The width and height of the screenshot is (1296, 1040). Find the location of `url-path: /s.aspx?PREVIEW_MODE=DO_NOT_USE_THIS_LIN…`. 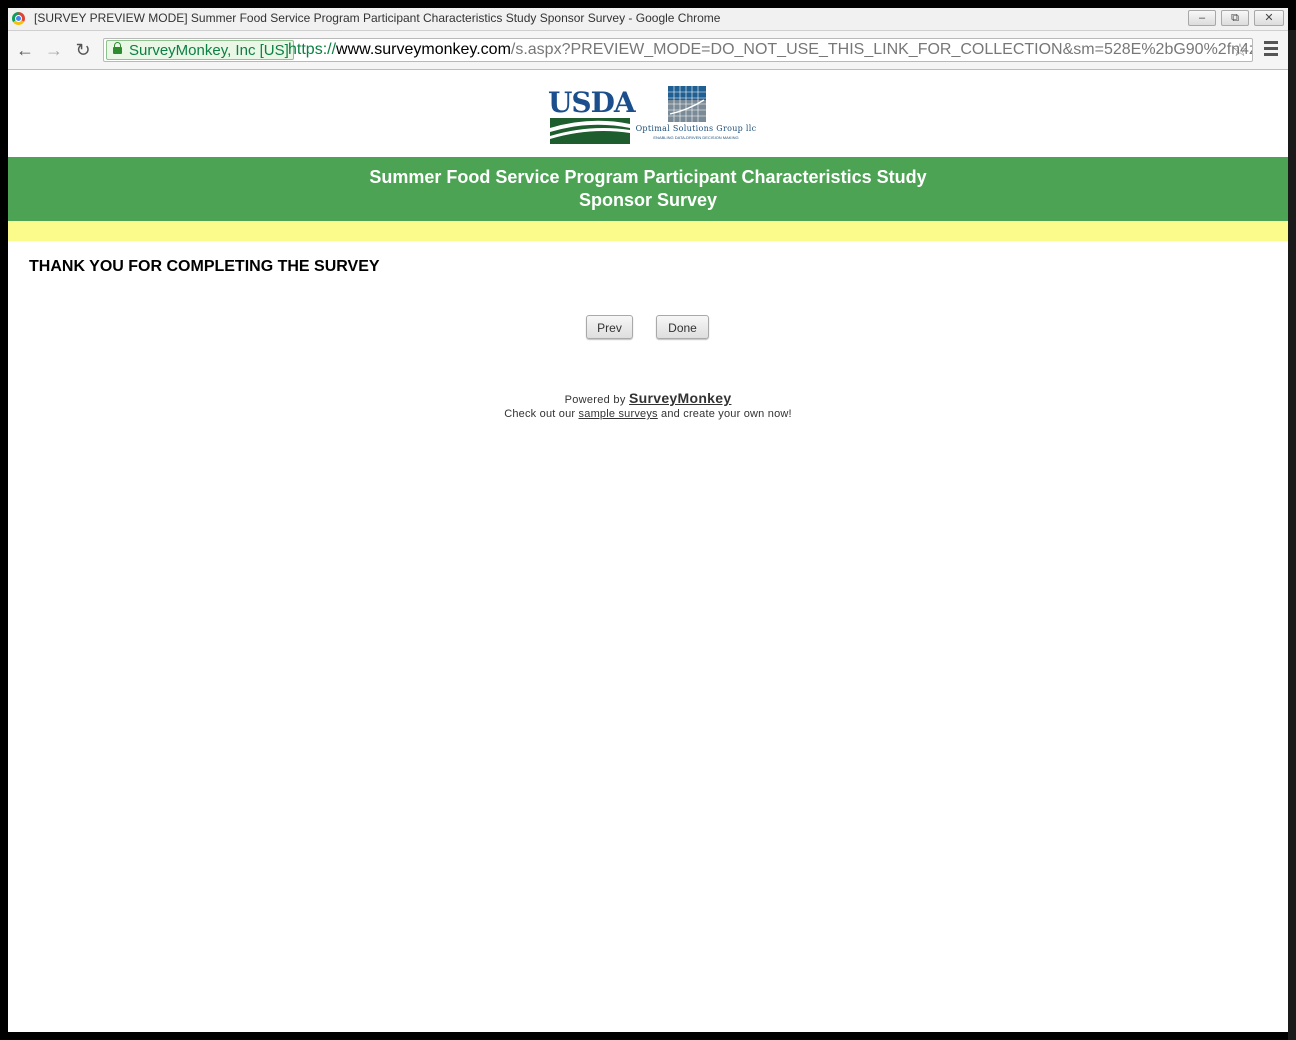

url-path: /s.aspx?PREVIEW_MODE=DO_NOT_USE_THIS_LIN… is located at coordinates (881, 49).